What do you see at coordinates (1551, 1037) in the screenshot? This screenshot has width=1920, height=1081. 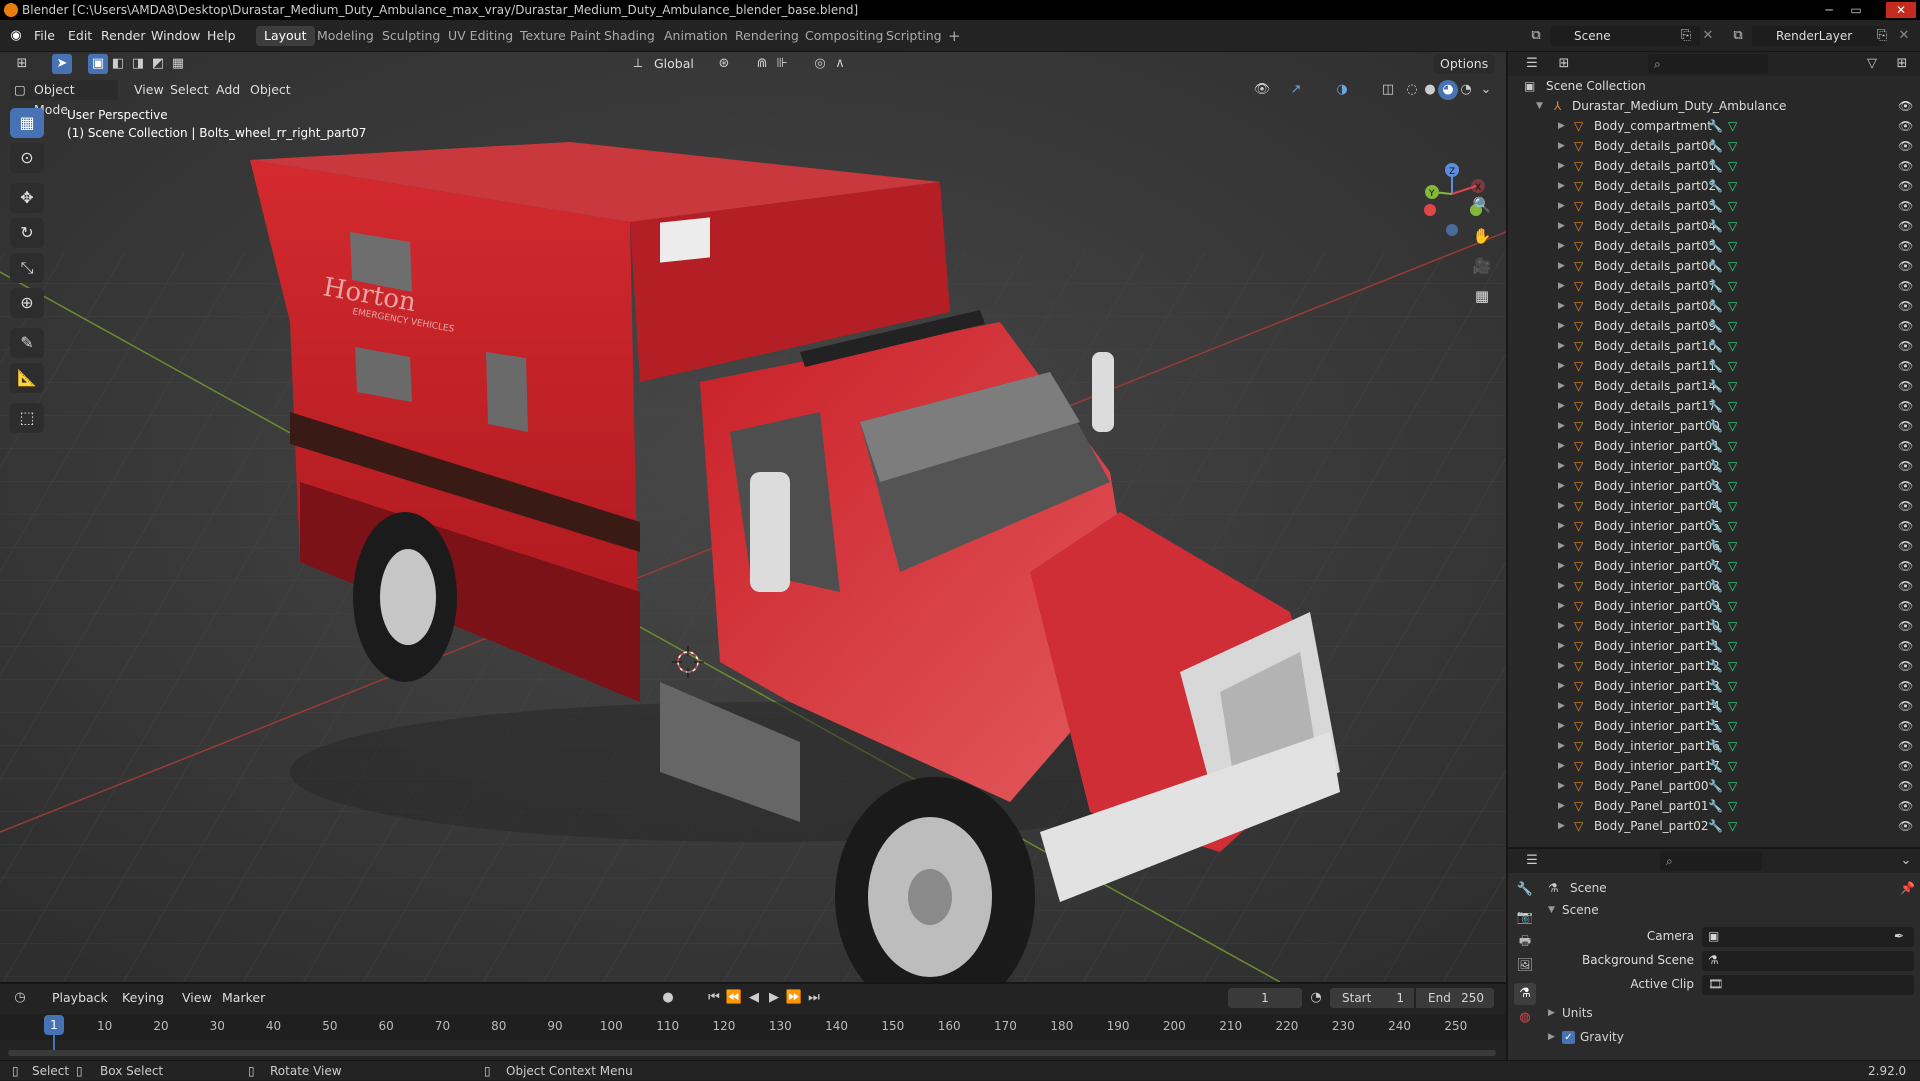 I see `gravity-expand-icon: ▶` at bounding box center [1551, 1037].